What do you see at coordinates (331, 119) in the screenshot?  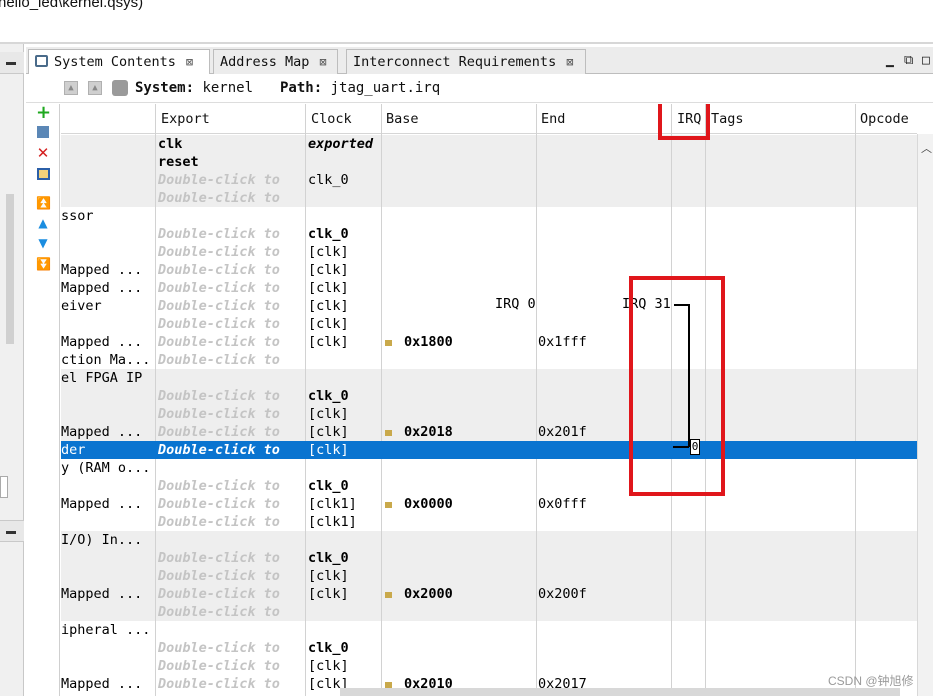 I see `column-clock: Clock` at bounding box center [331, 119].